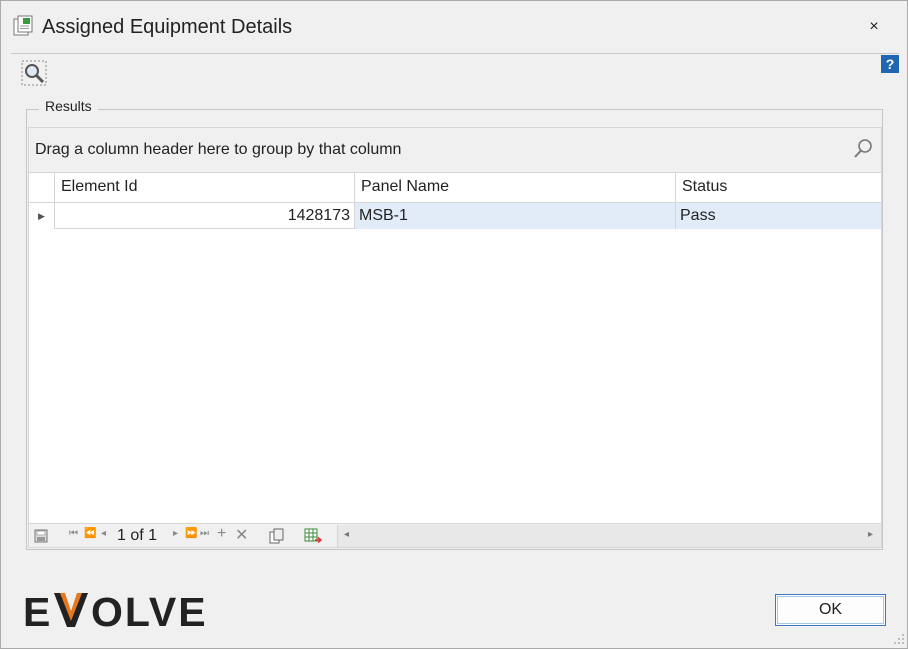 This screenshot has height=649, width=908. I want to click on document-app-icon, so click(23, 25).